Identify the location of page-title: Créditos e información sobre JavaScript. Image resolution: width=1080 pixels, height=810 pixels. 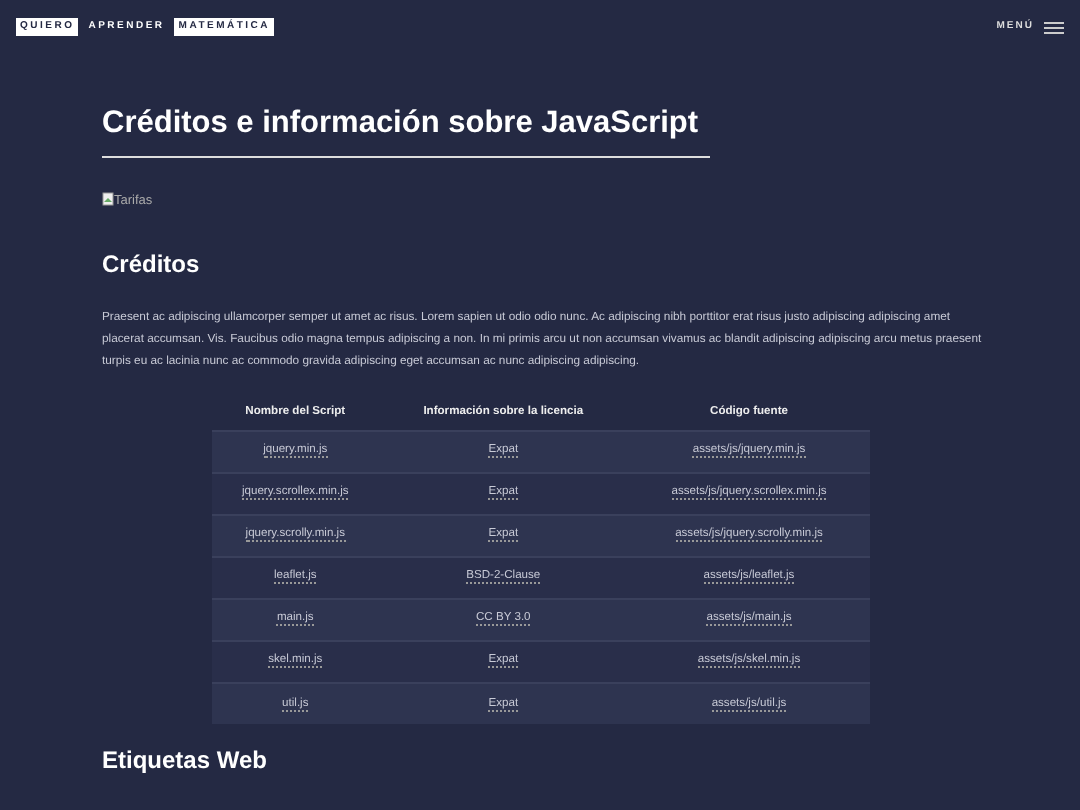
(401, 124).